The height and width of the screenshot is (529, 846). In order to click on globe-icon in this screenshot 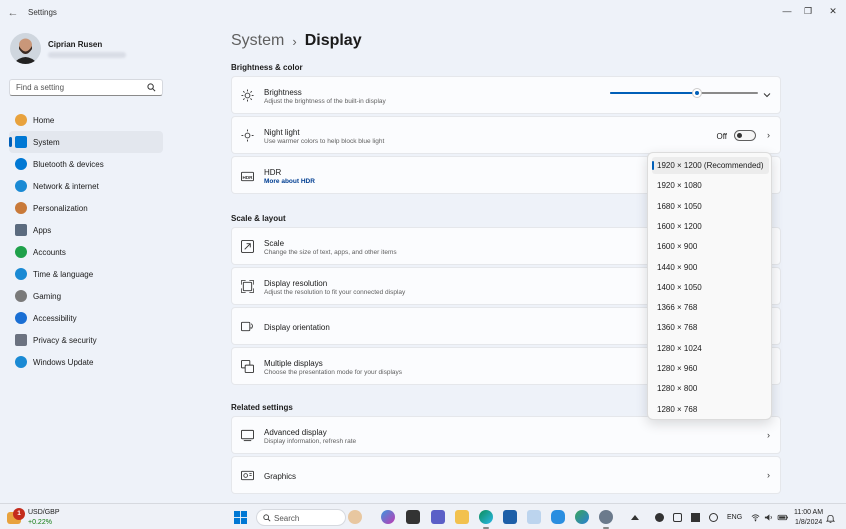, I will do `click(21, 274)`.